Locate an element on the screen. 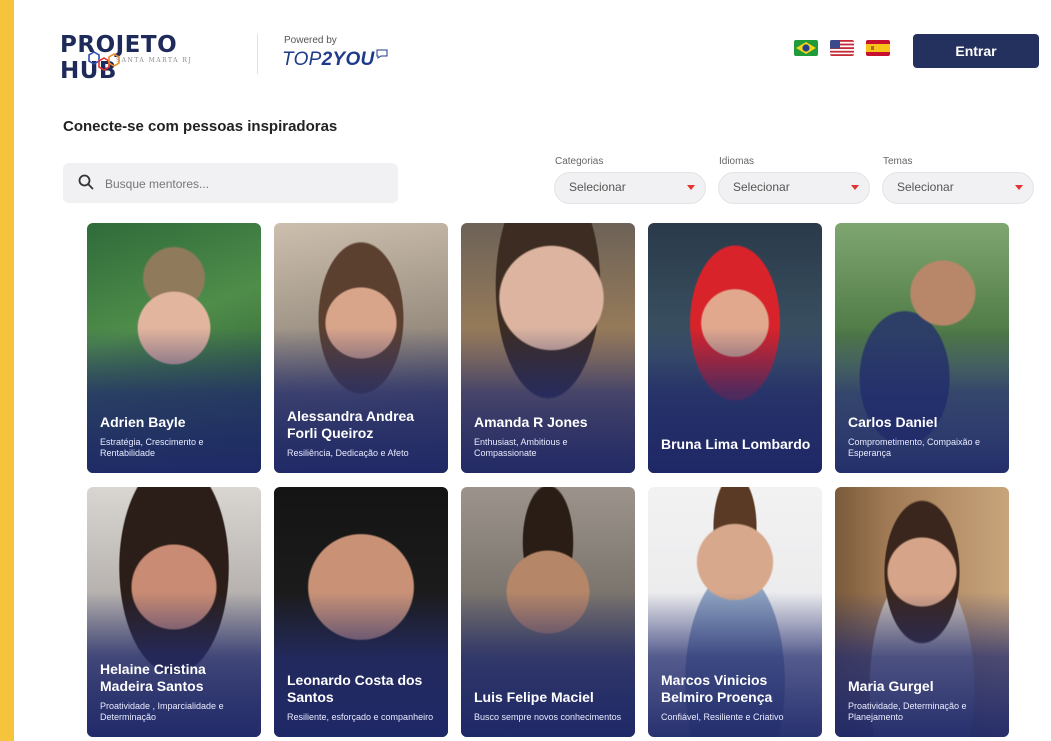 The width and height of the screenshot is (1051, 741). mentor-tags: Comprometimento, Compaixão e Esperança is located at coordinates (914, 447).